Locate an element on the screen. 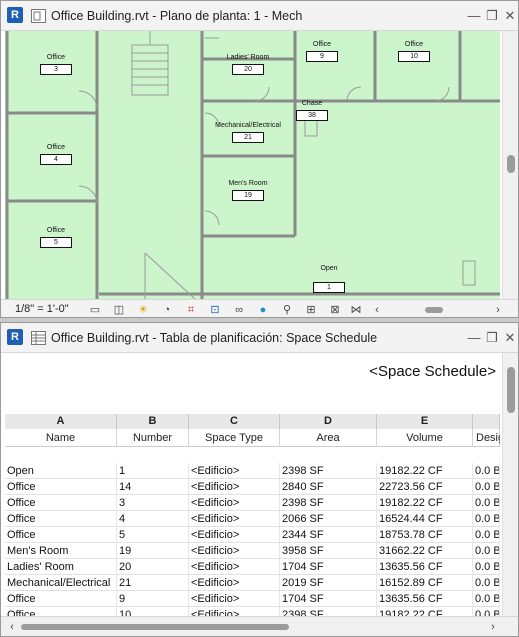 This screenshot has width=519, height=637. column-header: Desig is located at coordinates (486, 438).